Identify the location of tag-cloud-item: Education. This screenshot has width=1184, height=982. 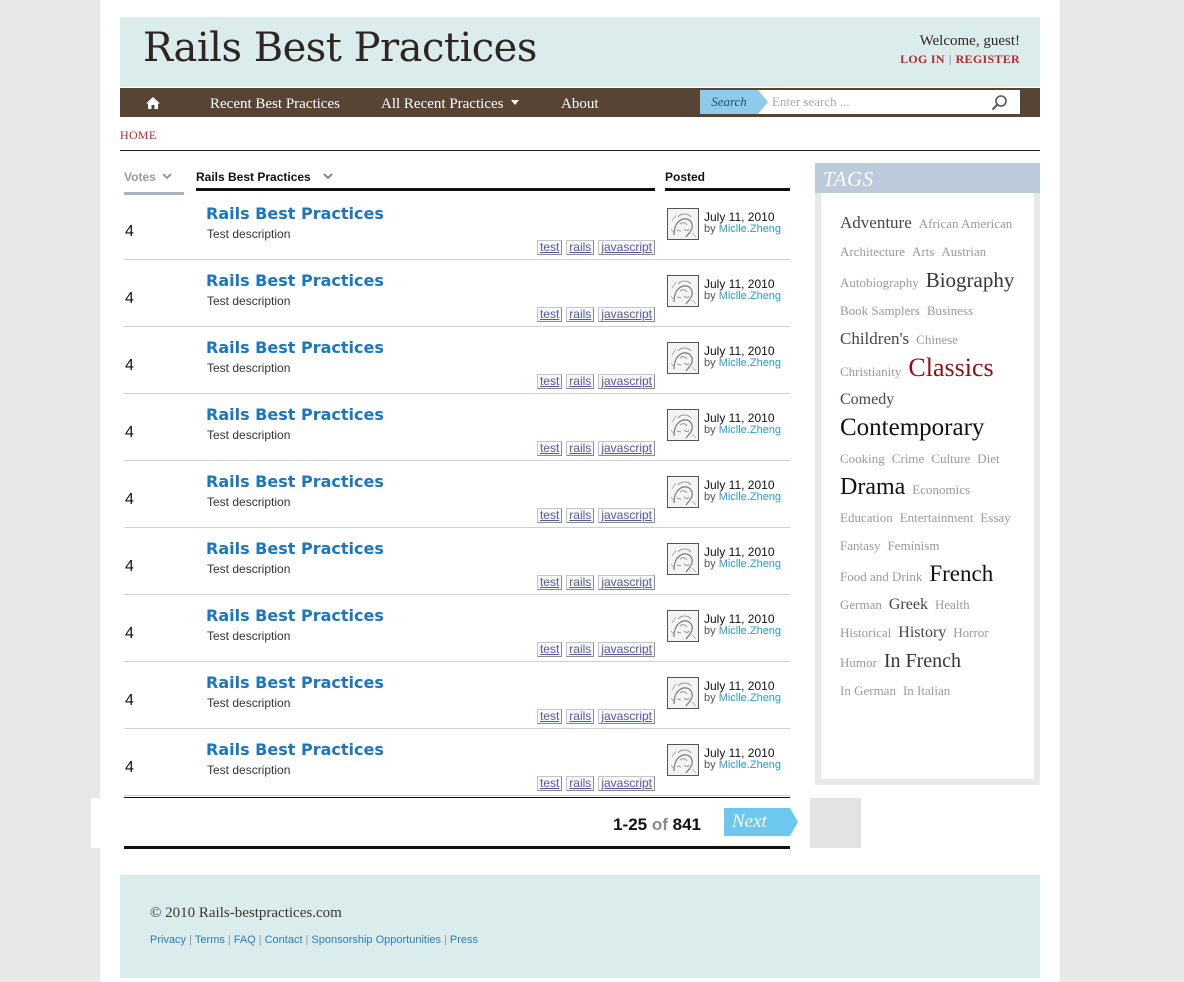
(866, 518).